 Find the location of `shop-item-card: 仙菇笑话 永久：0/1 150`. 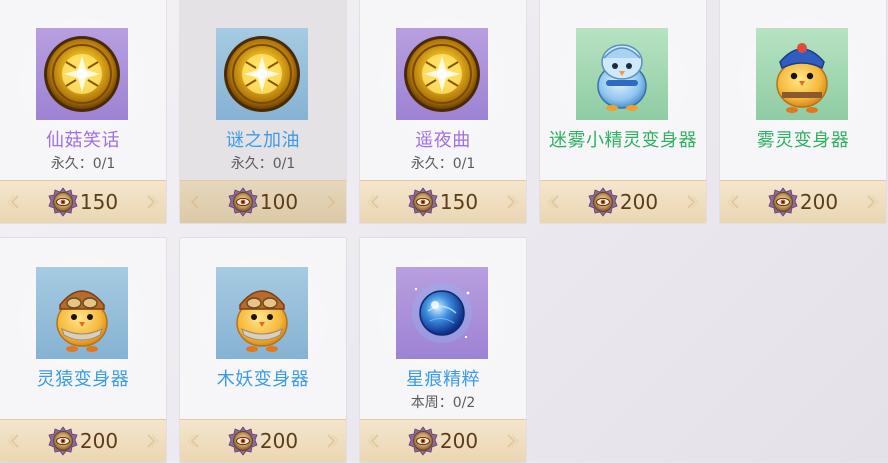

shop-item-card: 仙菇笑话 永久：0/1 150 is located at coordinates (83, 112).